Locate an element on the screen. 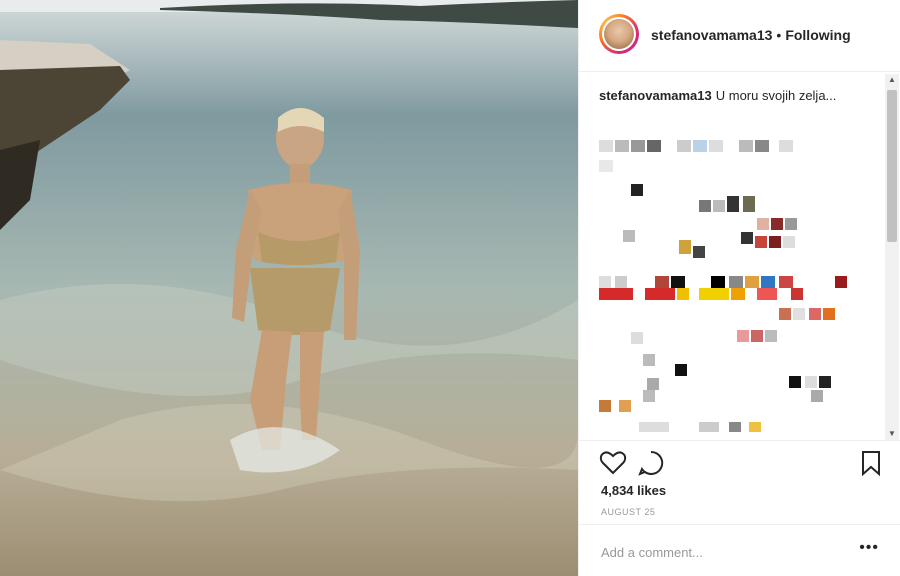 Image resolution: width=900 pixels, height=576 pixels. post-actions is located at coordinates (739, 460).